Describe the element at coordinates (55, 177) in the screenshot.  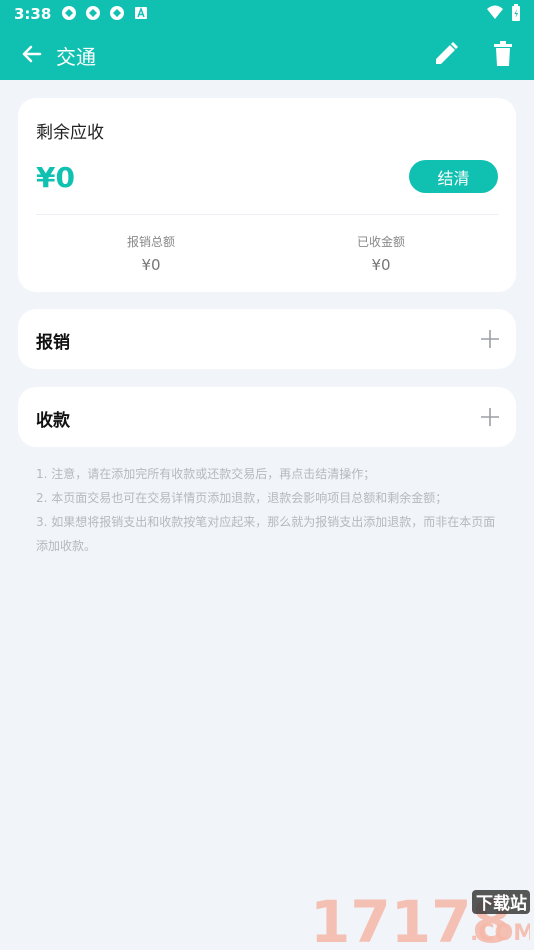
I see `remaining-amount: ¥0` at that location.